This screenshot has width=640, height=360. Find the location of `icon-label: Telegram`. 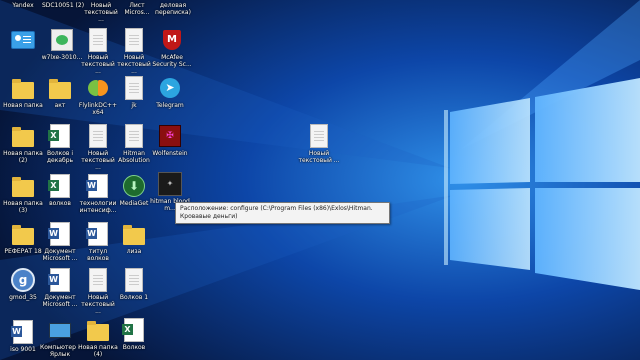

icon-label: Telegram is located at coordinates (170, 105).